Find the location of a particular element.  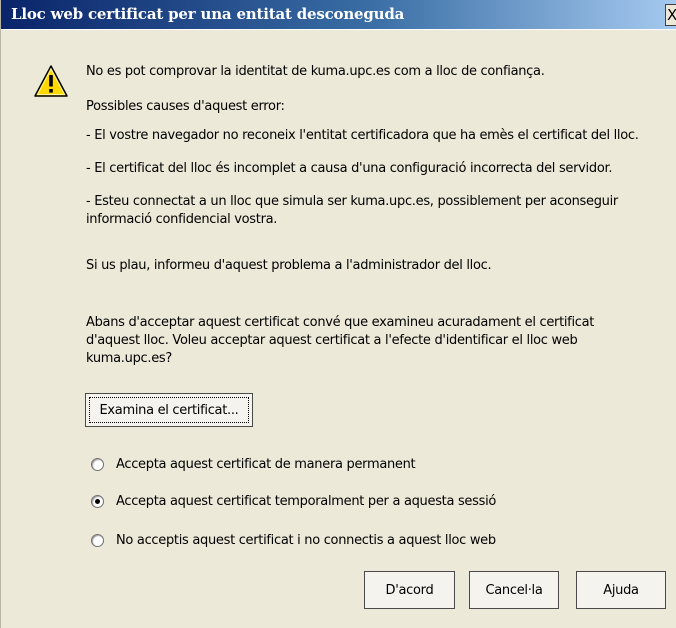

close-icon: X is located at coordinates (671, 15).